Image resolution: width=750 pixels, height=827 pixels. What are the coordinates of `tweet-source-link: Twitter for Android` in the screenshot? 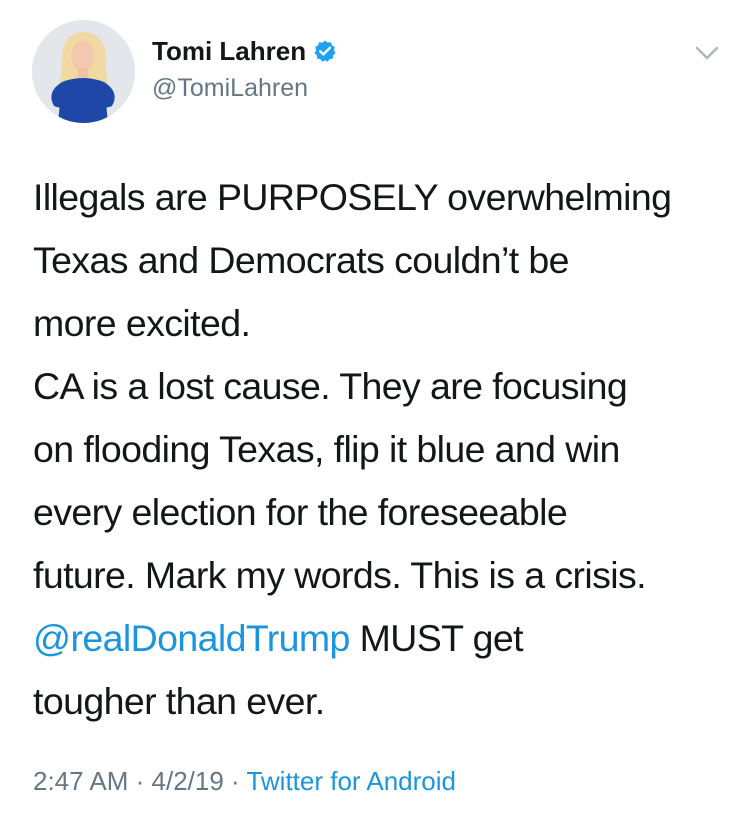 It's located at (351, 781).